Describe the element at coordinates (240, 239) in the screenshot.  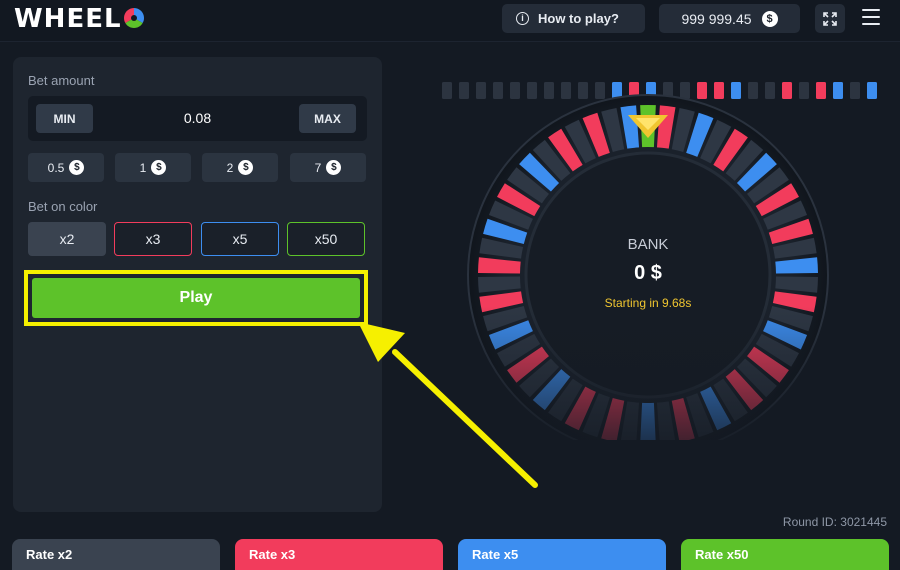
I see `bet-x5-button: x5` at that location.